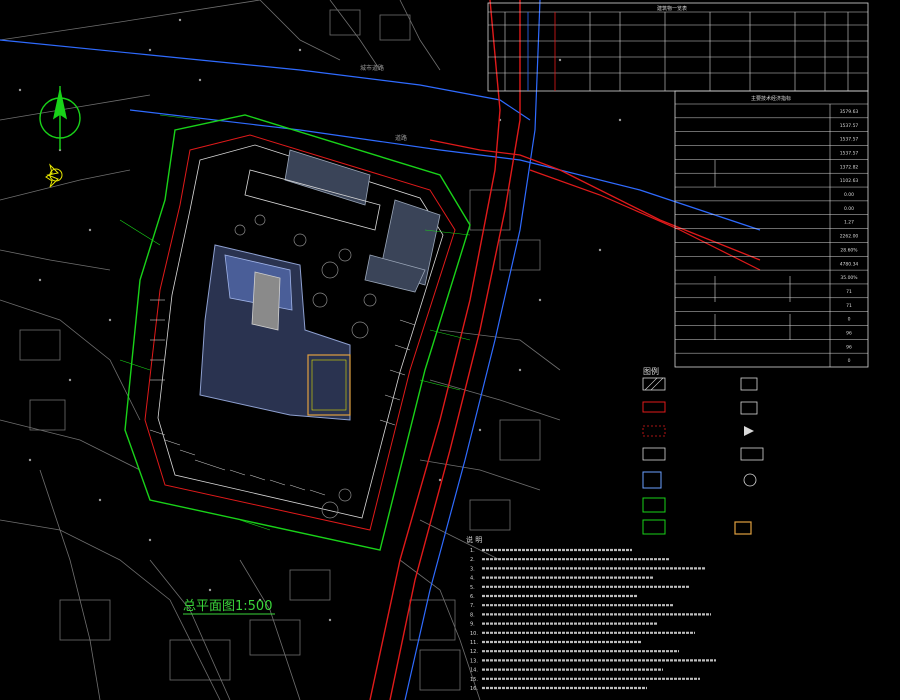 This screenshot has height=700, width=900. I want to click on note-number: 10., so click(474, 634).